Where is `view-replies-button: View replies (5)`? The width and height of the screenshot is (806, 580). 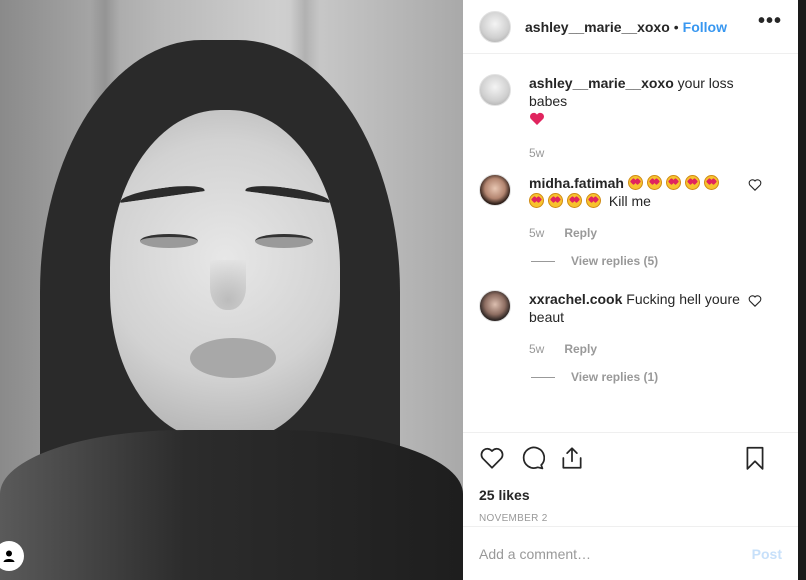 view-replies-button: View replies (5) is located at coordinates (656, 261).